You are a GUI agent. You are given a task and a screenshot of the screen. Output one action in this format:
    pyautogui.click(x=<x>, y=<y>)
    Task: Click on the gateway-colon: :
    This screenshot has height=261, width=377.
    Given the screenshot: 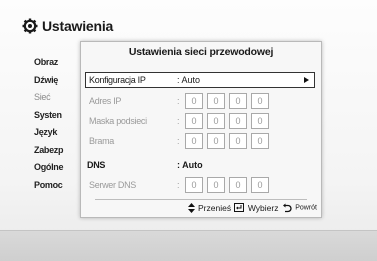 What is the action you would take?
    pyautogui.click(x=178, y=141)
    